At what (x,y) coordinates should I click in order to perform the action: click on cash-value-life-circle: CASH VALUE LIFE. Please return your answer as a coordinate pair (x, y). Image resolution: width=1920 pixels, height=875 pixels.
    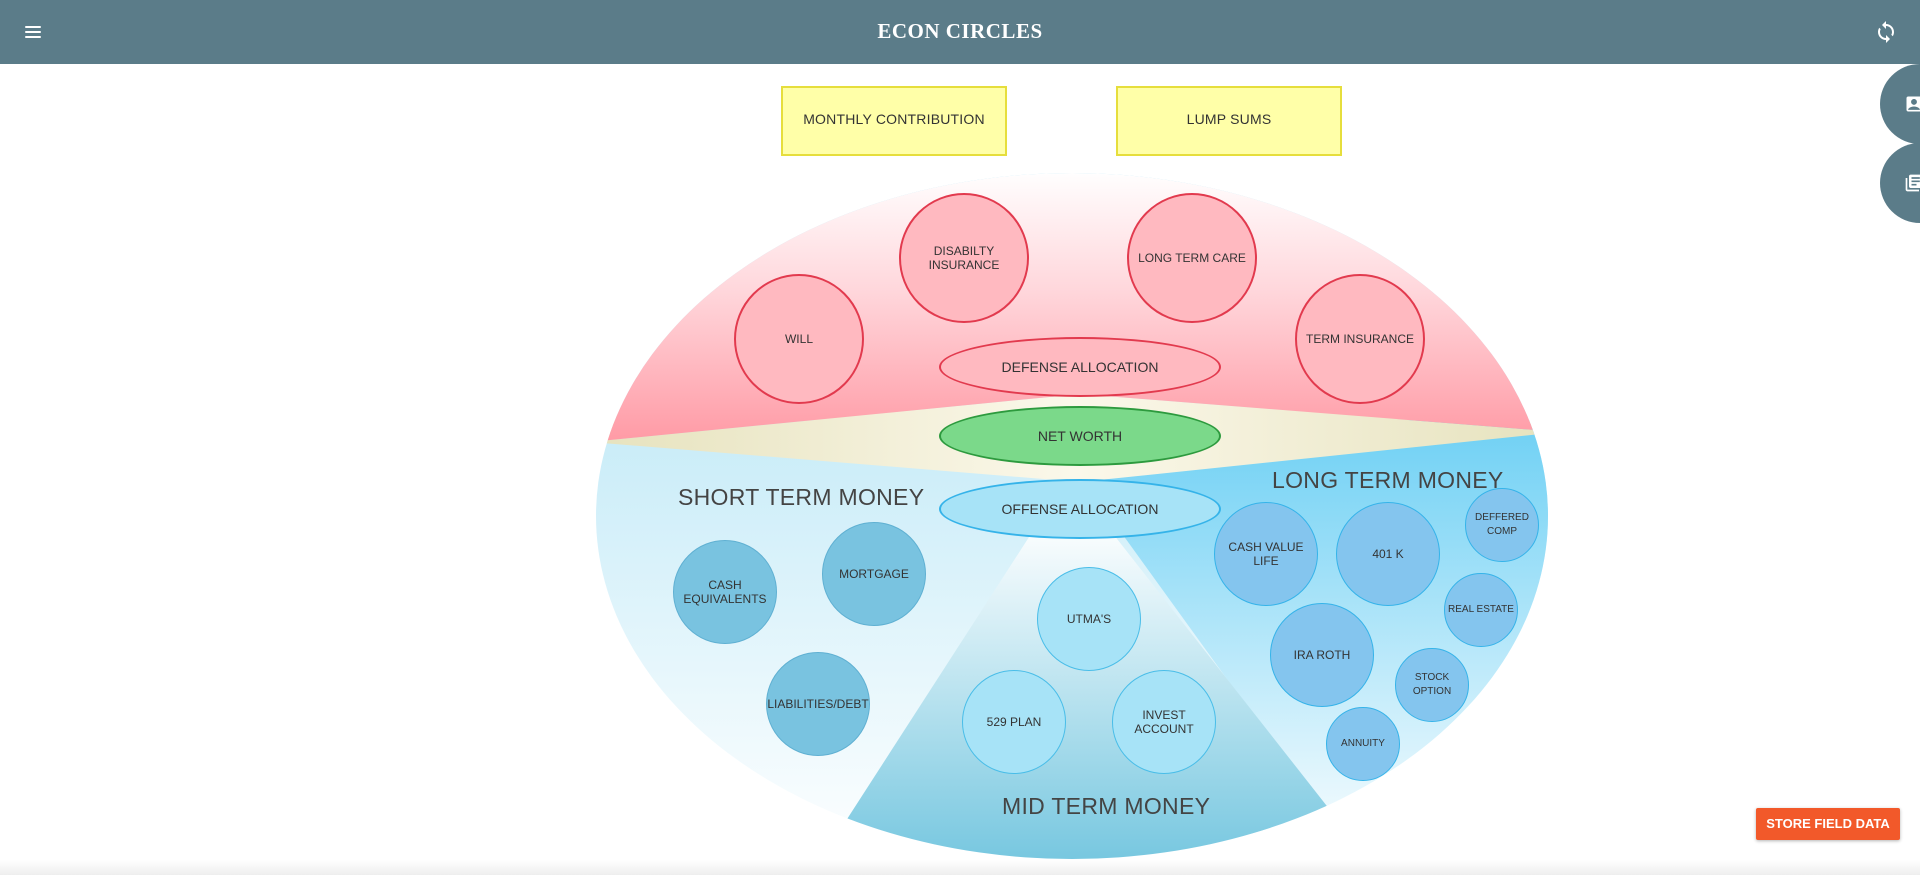
    Looking at the image, I should click on (1266, 554).